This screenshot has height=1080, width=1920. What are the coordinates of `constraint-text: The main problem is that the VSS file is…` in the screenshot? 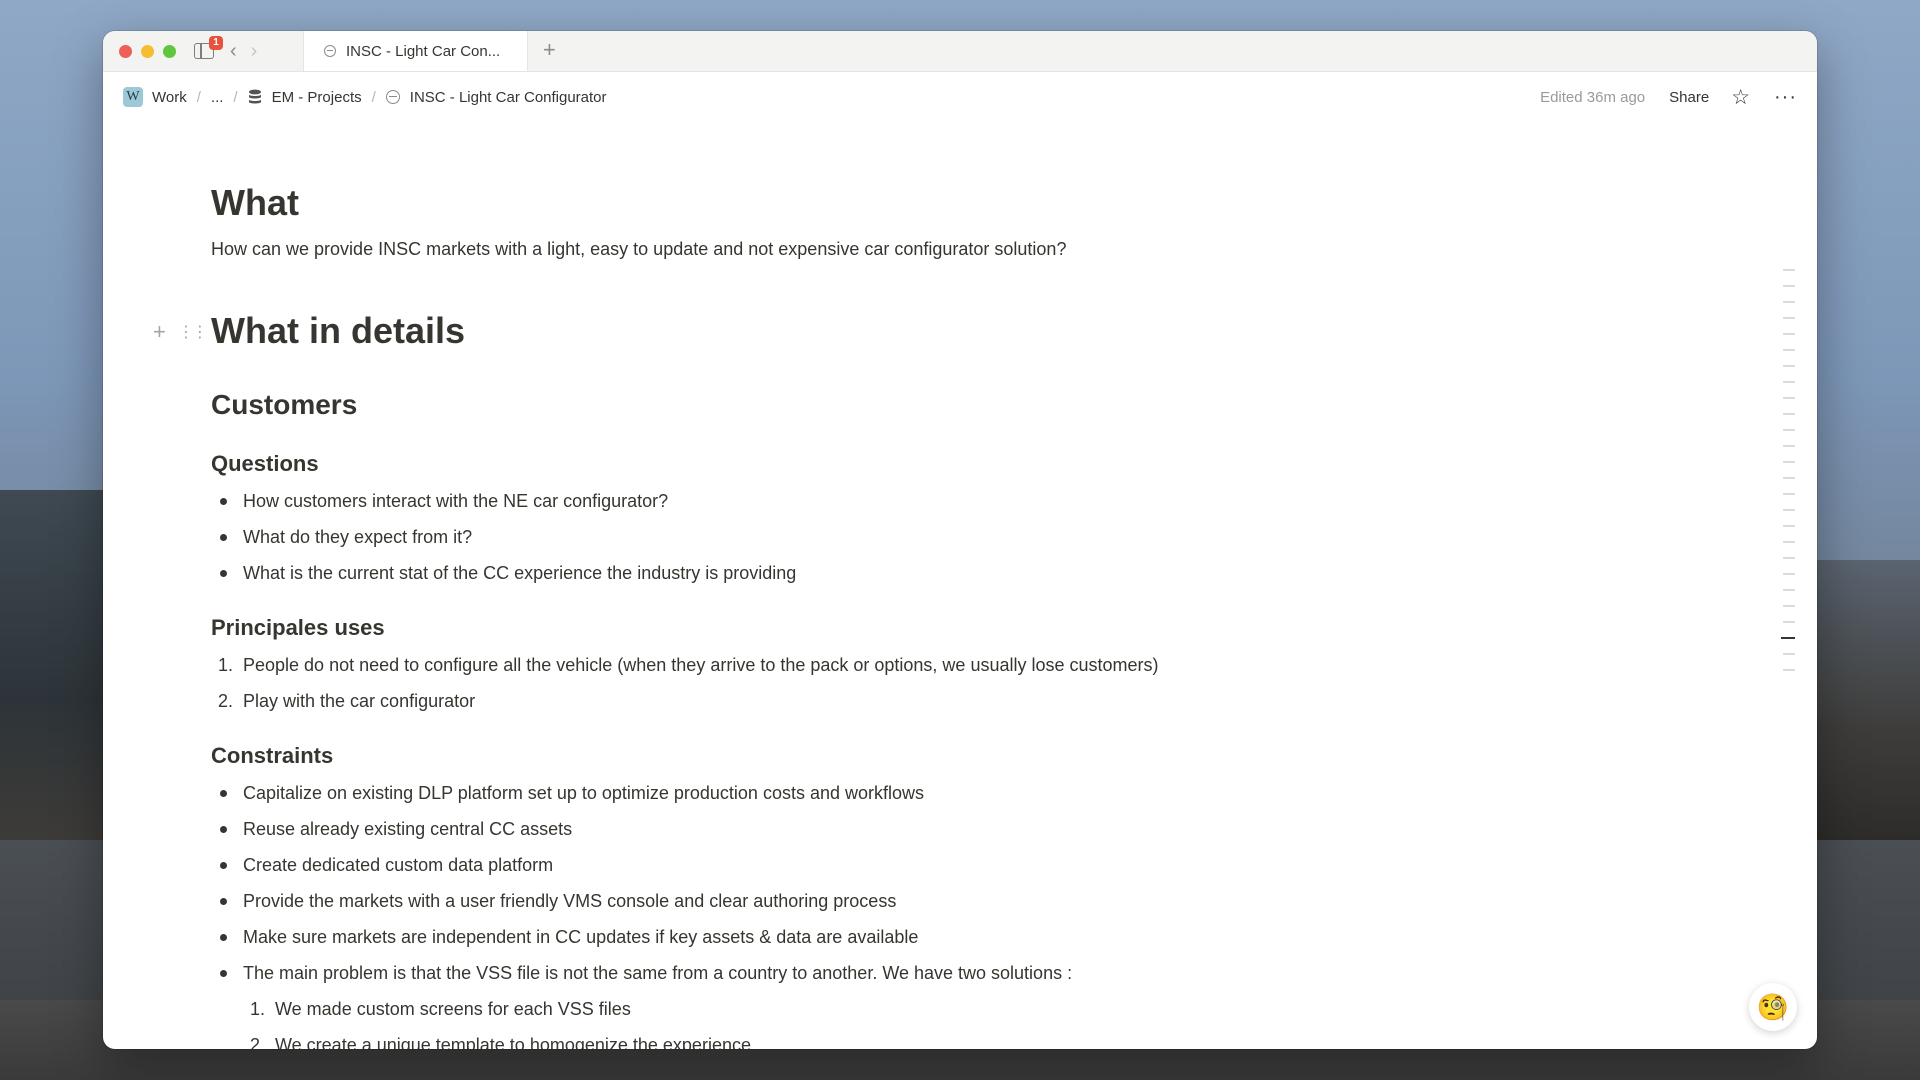 It's located at (658, 973).